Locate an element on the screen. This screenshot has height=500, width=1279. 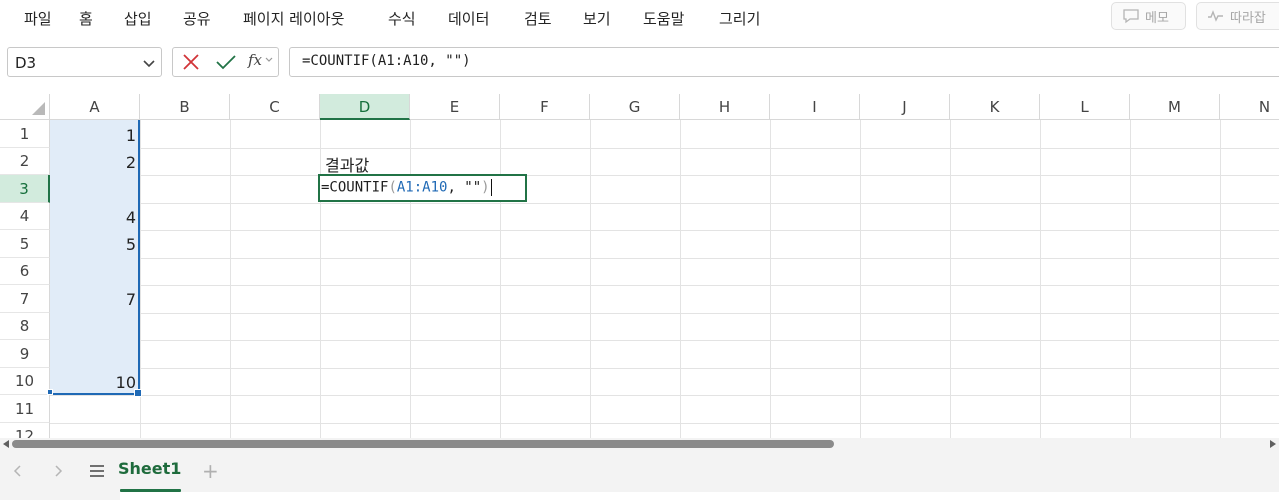
insert-function-button: fx is located at coordinates (260, 60).